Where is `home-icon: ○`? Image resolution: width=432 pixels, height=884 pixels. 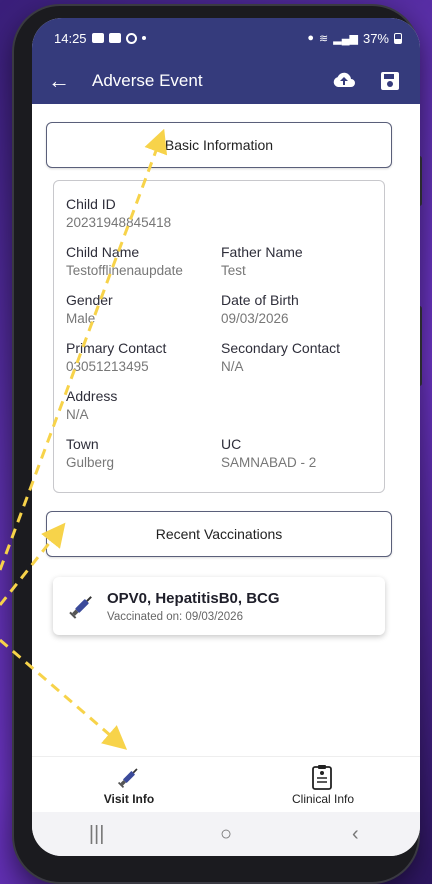
home-icon: ○ is located at coordinates (226, 834).